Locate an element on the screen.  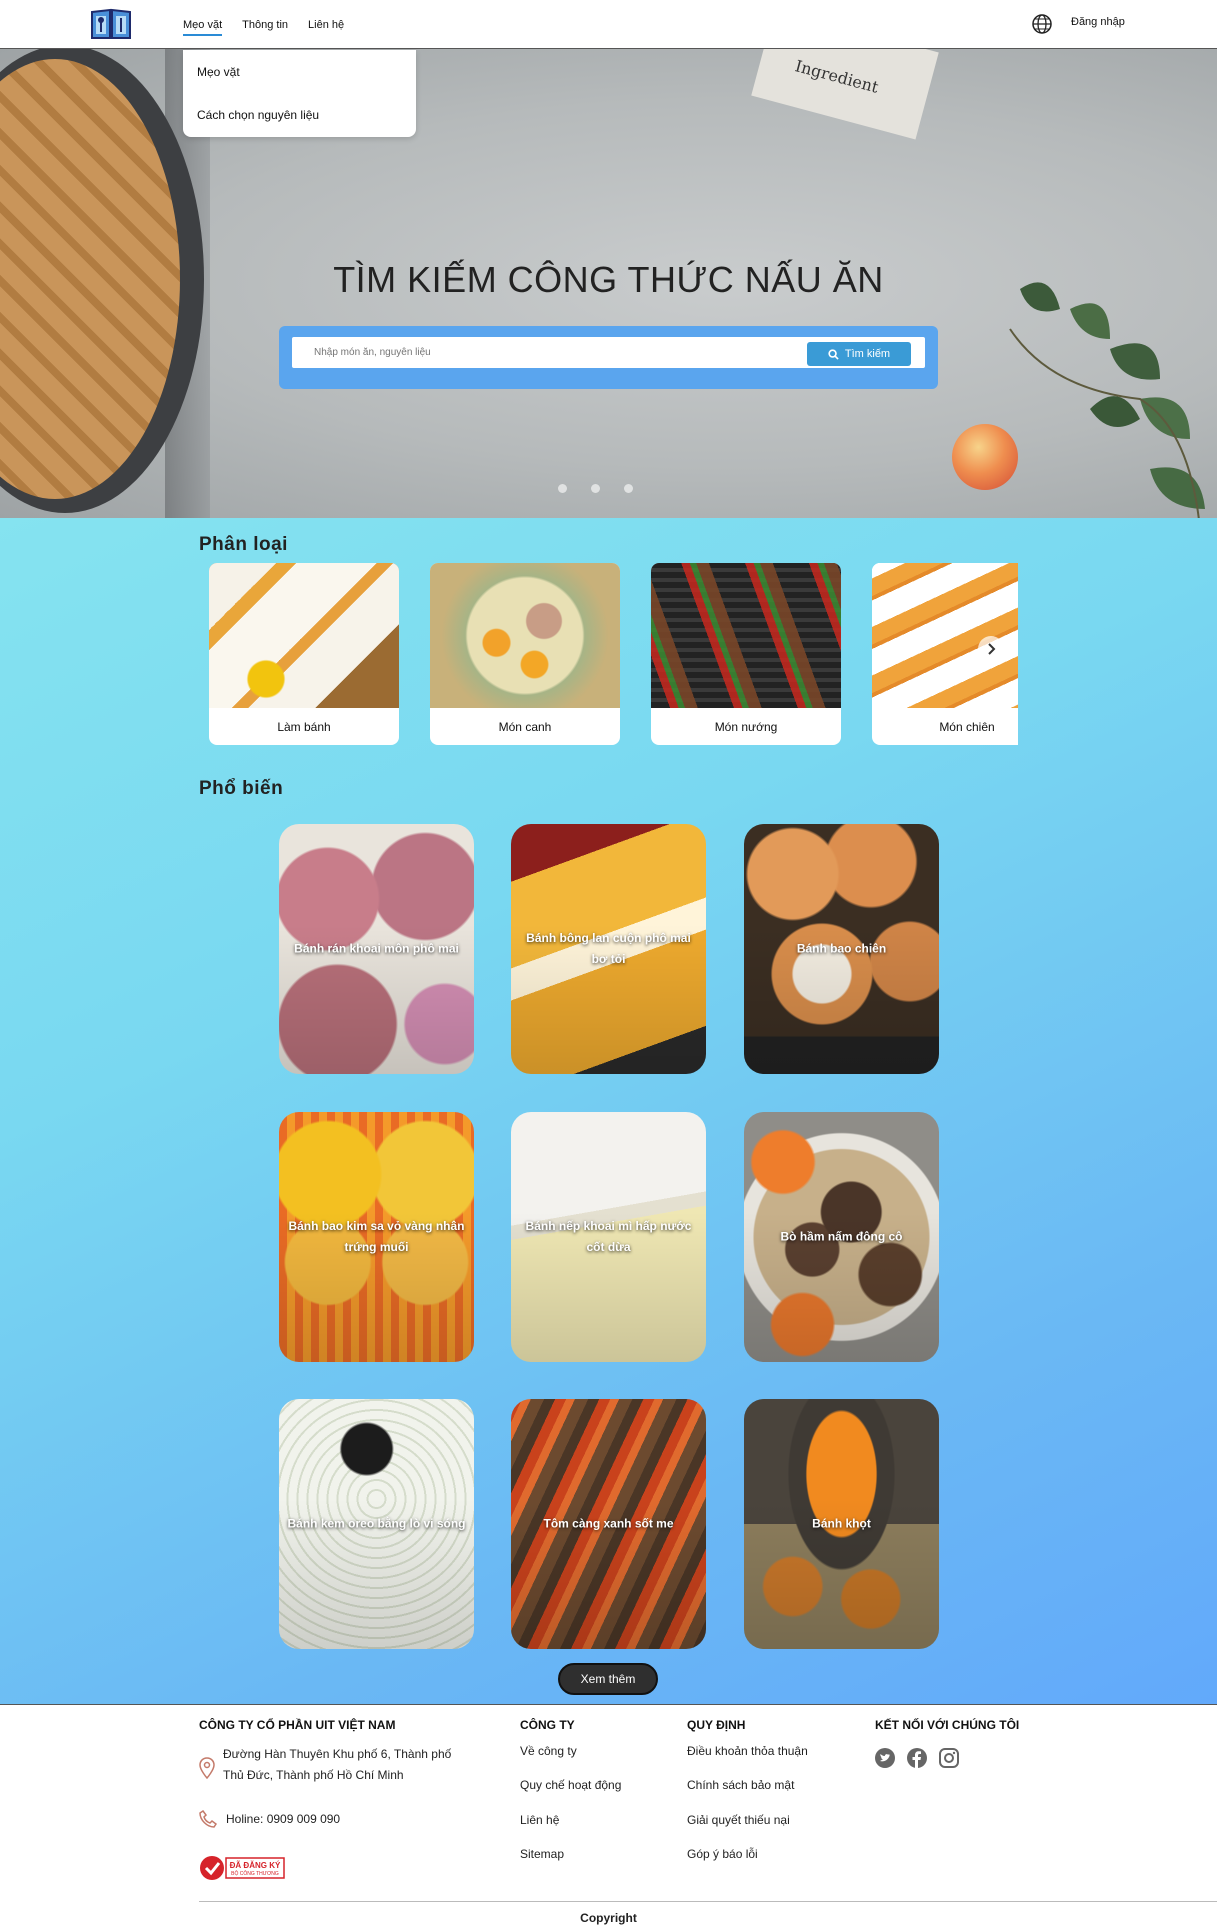
search-bar: Tìm kiếm is located at coordinates (608, 357).